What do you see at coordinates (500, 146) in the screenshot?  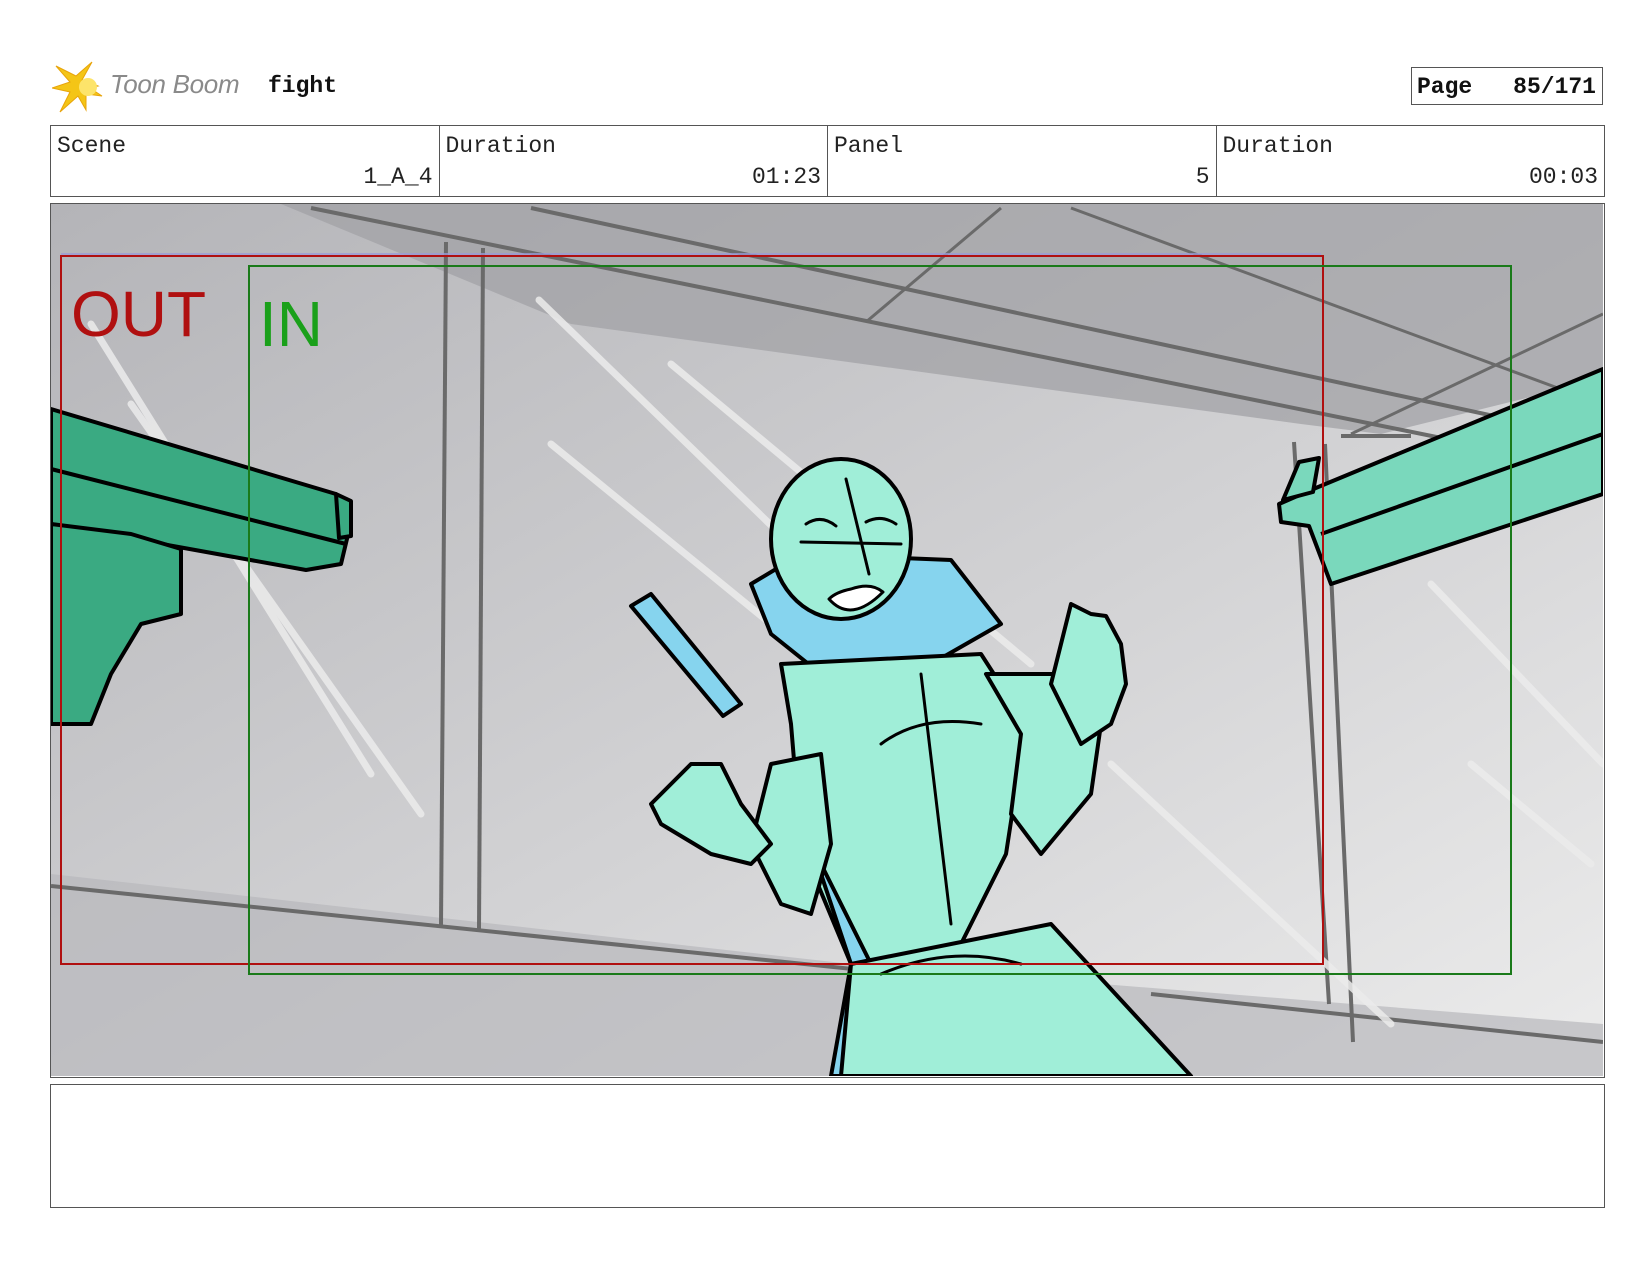 I see `scene-duration-label: Duration` at bounding box center [500, 146].